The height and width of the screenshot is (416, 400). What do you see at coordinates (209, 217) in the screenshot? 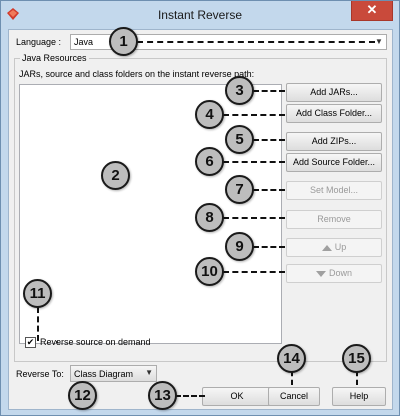
I see `callout-badge: 8` at bounding box center [209, 217].